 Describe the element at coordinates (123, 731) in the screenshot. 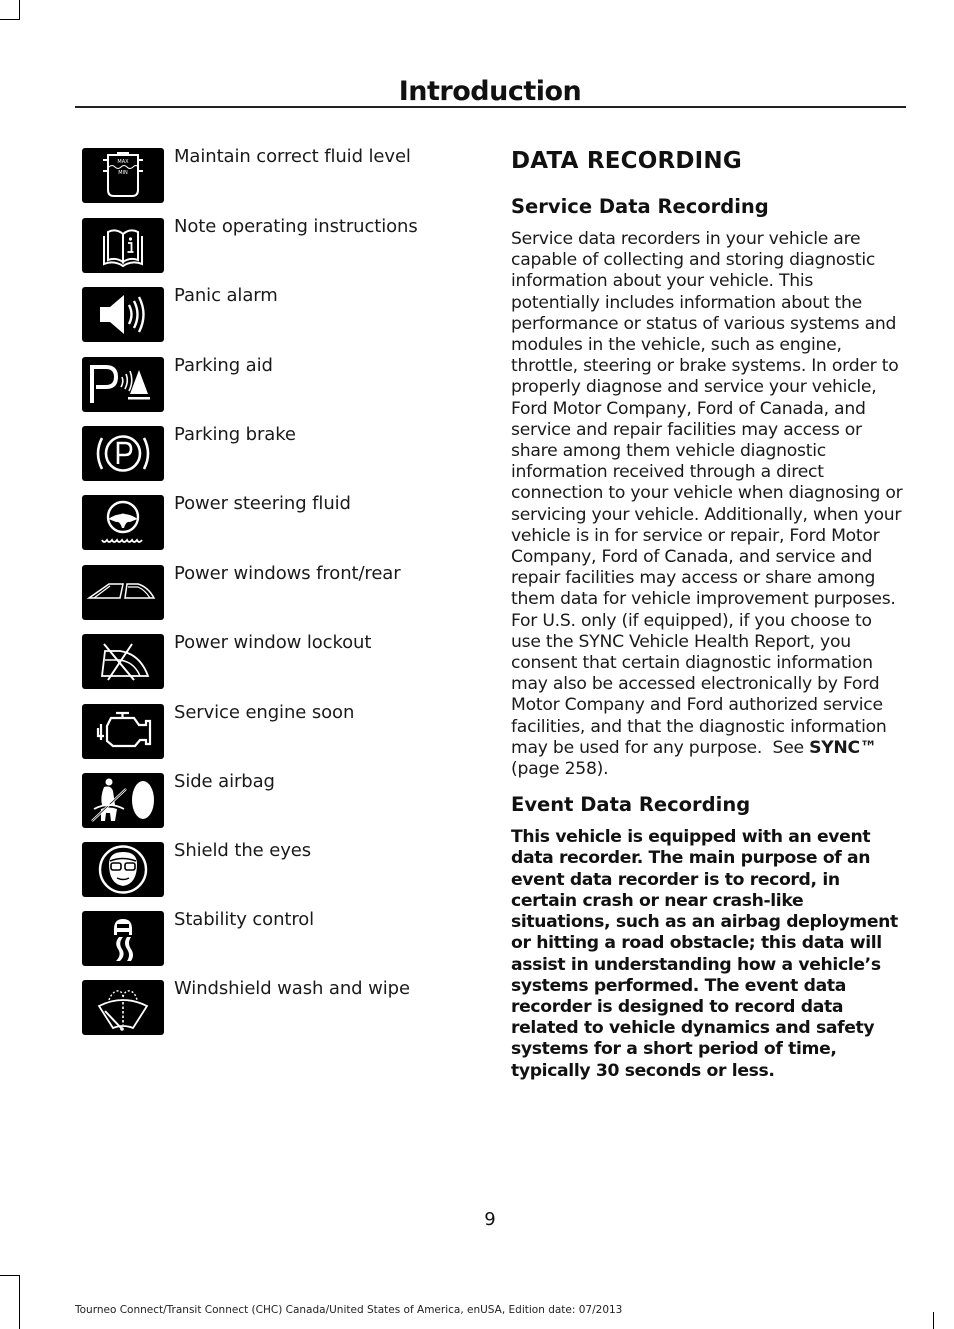

I see `service-engine-icon` at that location.